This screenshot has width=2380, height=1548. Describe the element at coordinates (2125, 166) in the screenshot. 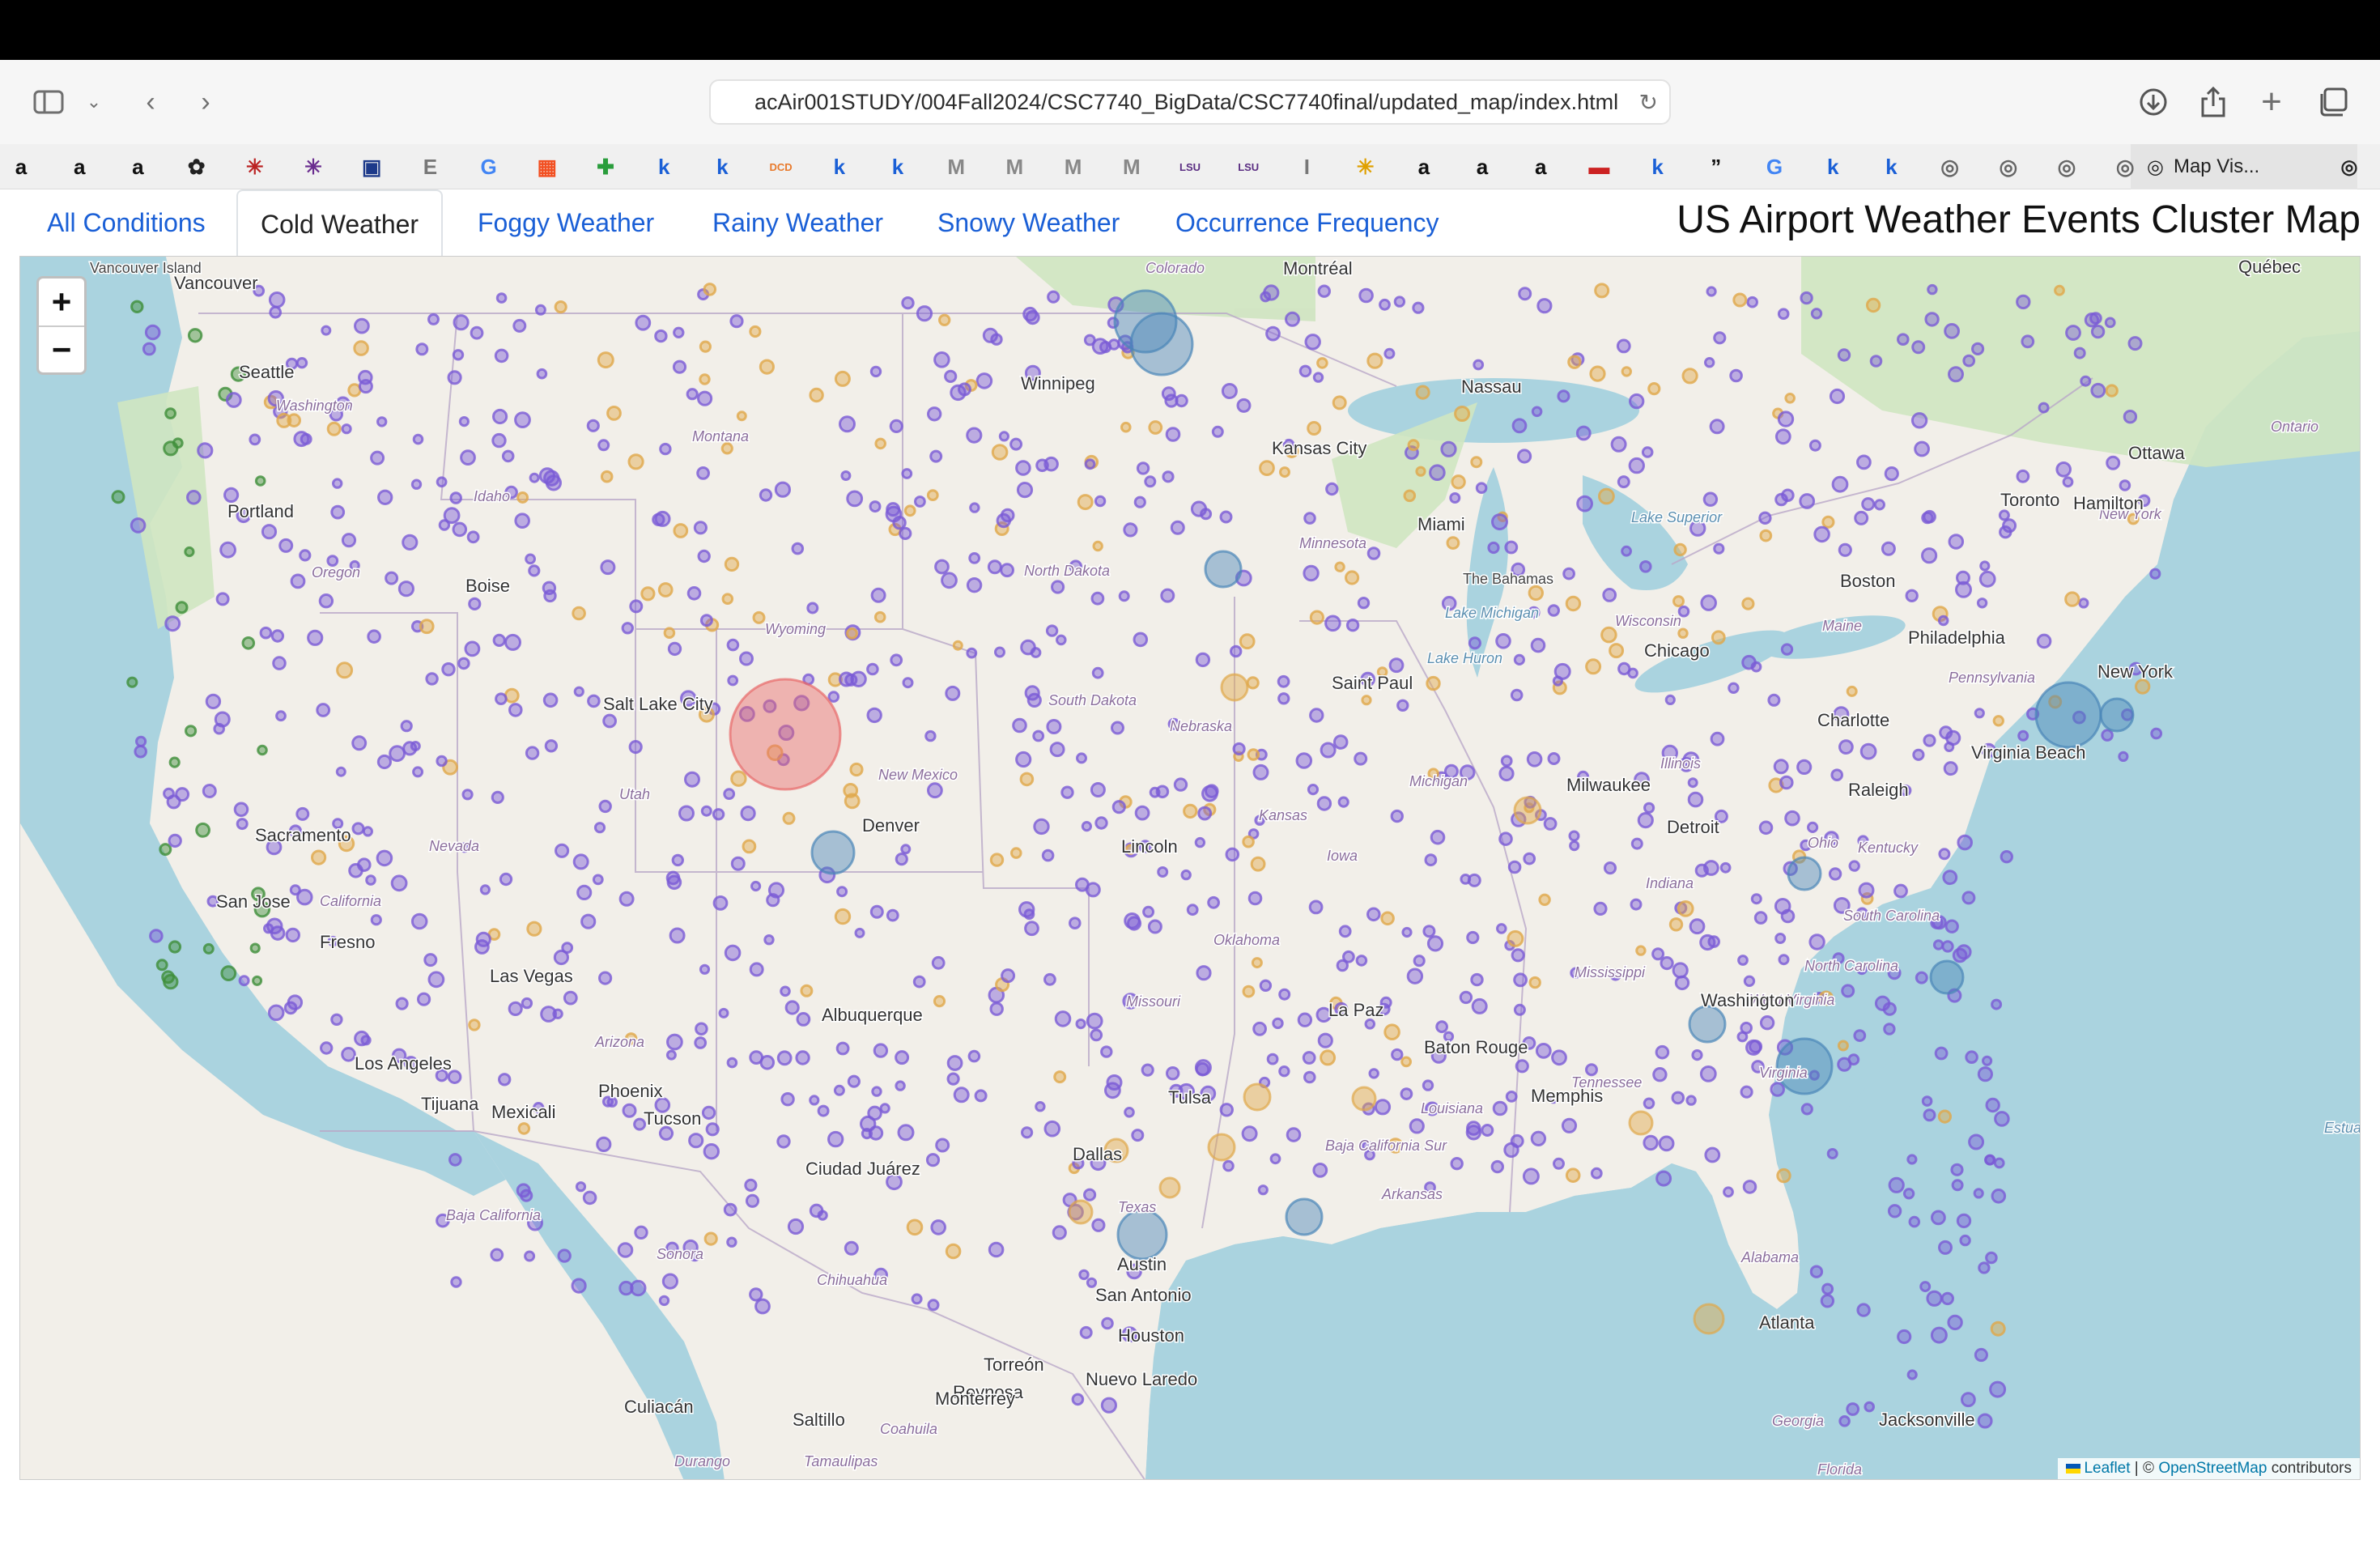

I see `favorite-36-icon: ◎` at that location.